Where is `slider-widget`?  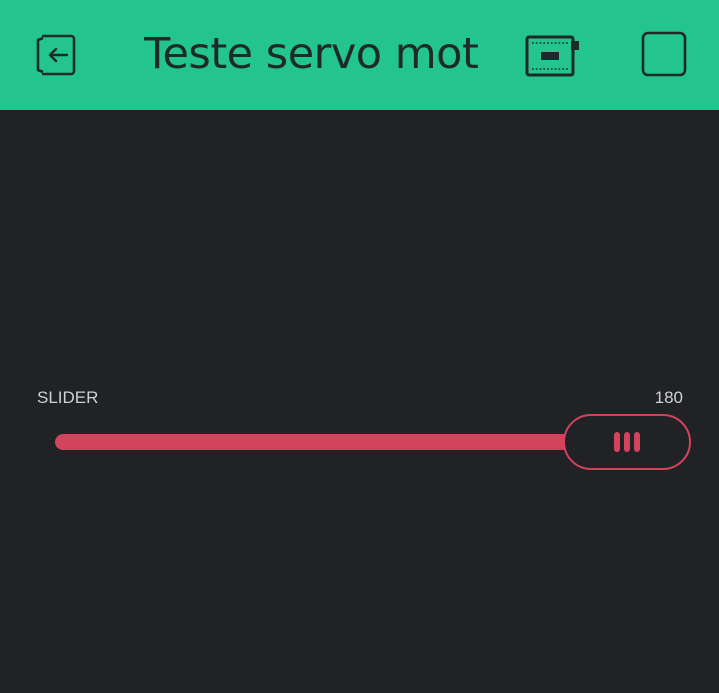
slider-widget is located at coordinates (373, 442).